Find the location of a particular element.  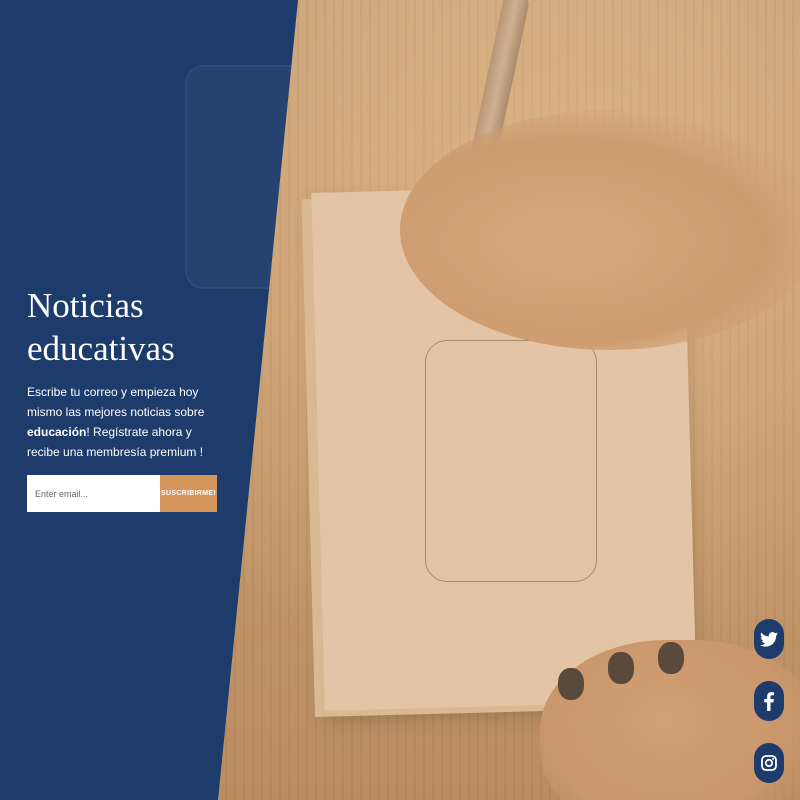

email-input is located at coordinates (93, 493).